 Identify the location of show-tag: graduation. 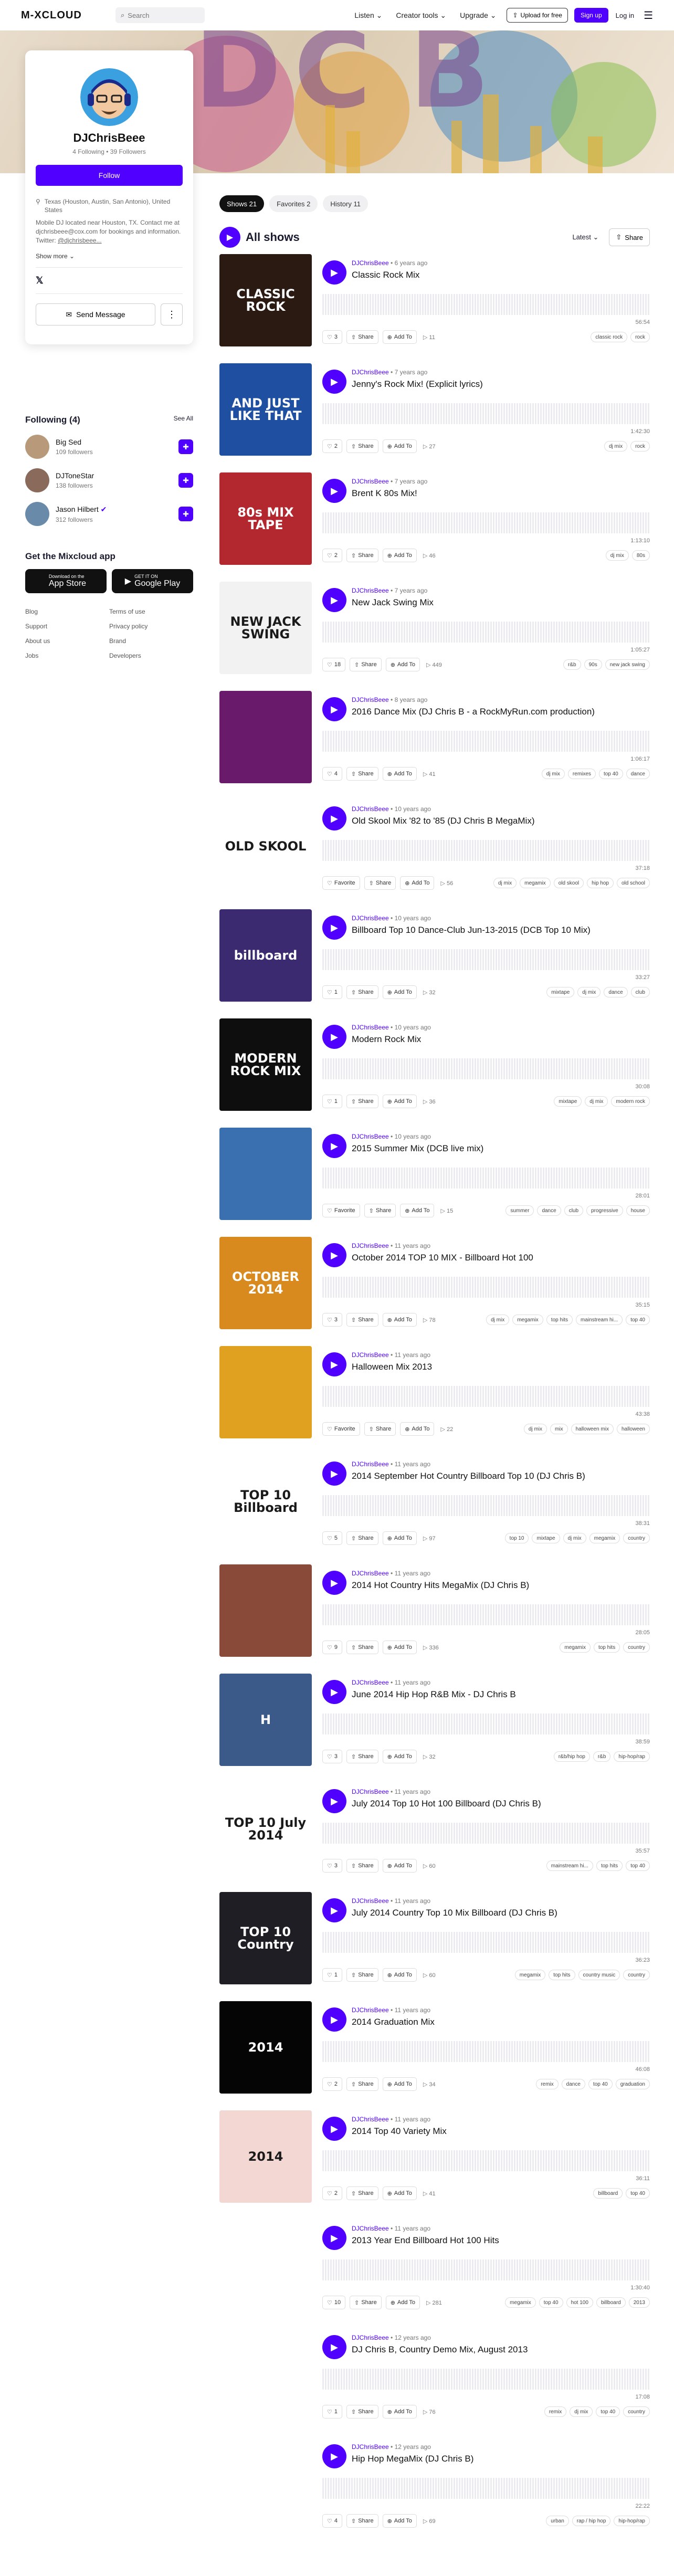
(632, 2084).